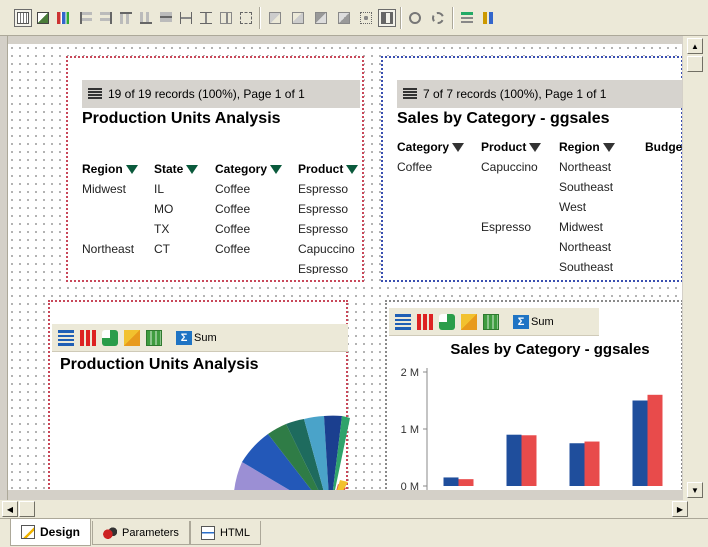  I want to click on table-cell: IL, so click(159, 189).